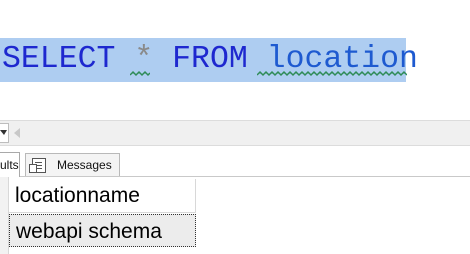 This screenshot has height=254, width=470. I want to click on tab-messages-label: Messages, so click(84, 165).